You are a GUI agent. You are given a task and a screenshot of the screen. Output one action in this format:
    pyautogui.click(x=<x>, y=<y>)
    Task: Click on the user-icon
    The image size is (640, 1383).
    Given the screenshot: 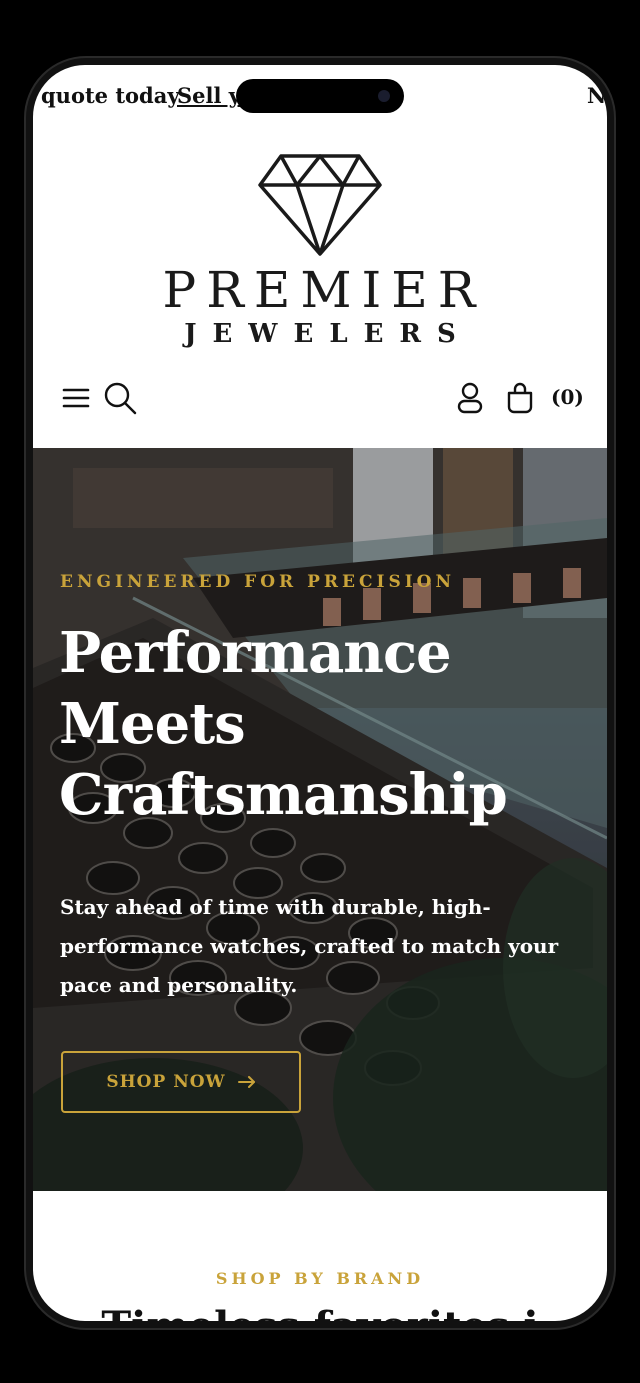 What is the action you would take?
    pyautogui.click(x=470, y=398)
    